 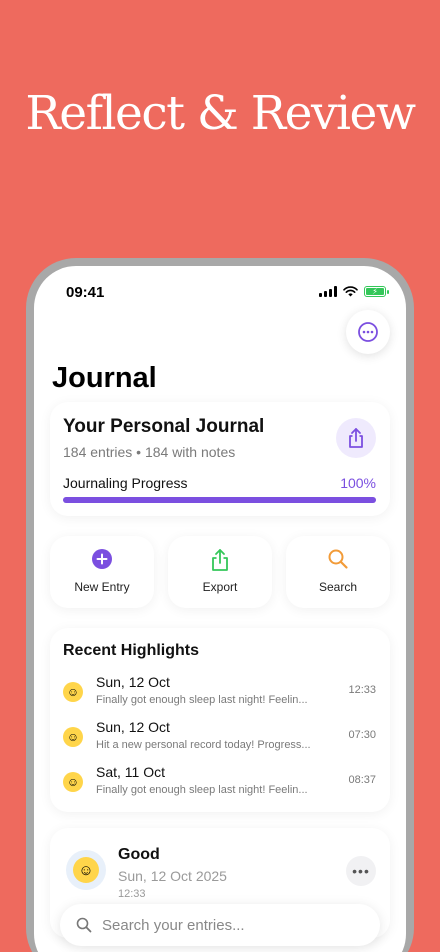 I want to click on status-bar: 09:41 ⚡, so click(x=220, y=294).